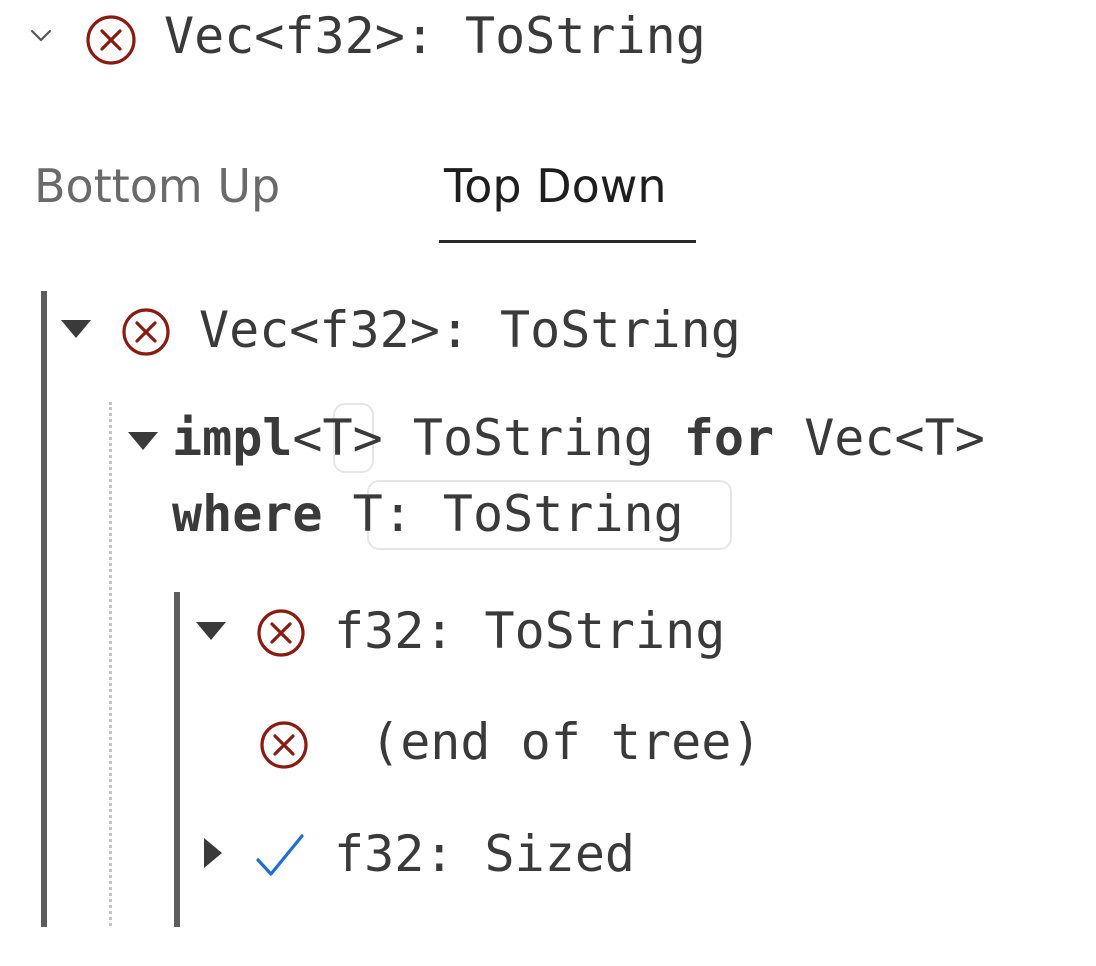  I want to click on tree-child-2-status, so click(284, 745).